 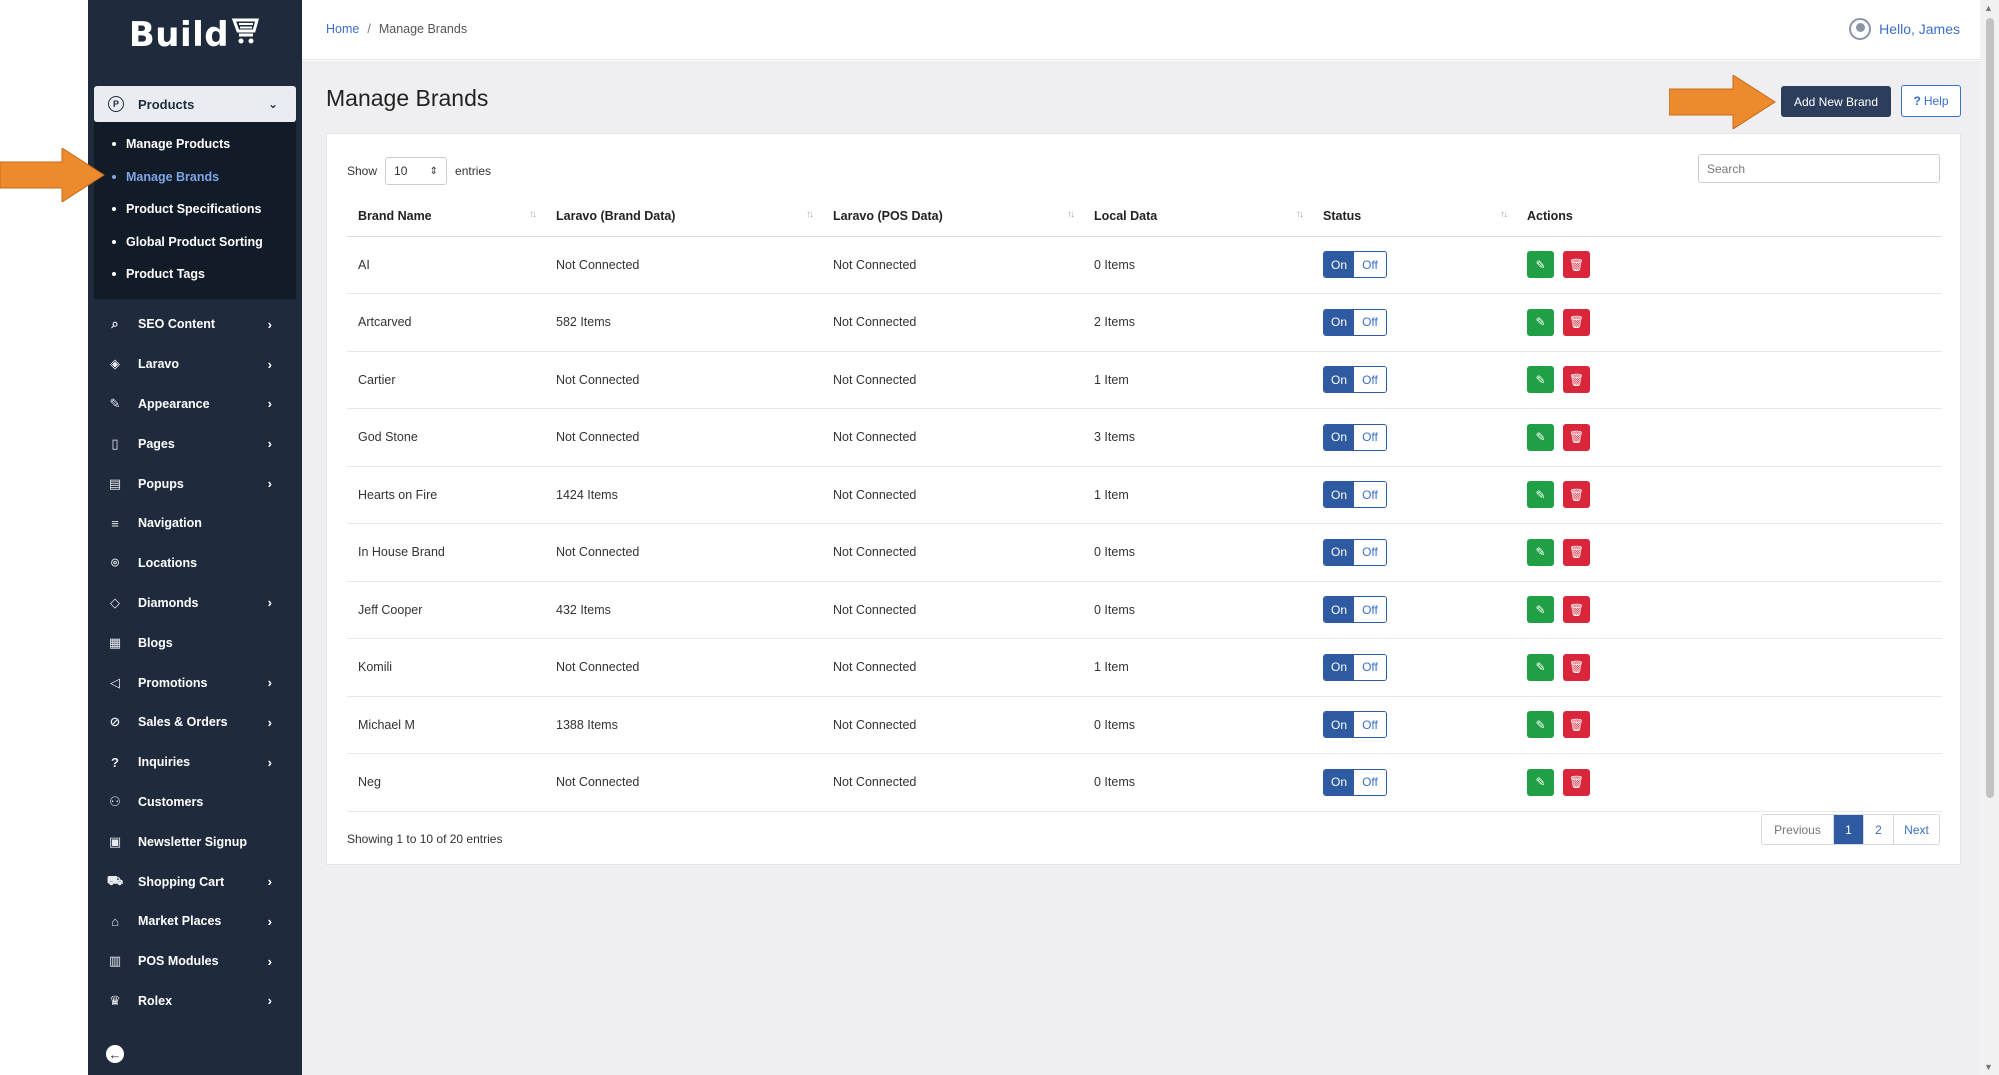 I want to click on diamond-icon: ◇, so click(x=115, y=602).